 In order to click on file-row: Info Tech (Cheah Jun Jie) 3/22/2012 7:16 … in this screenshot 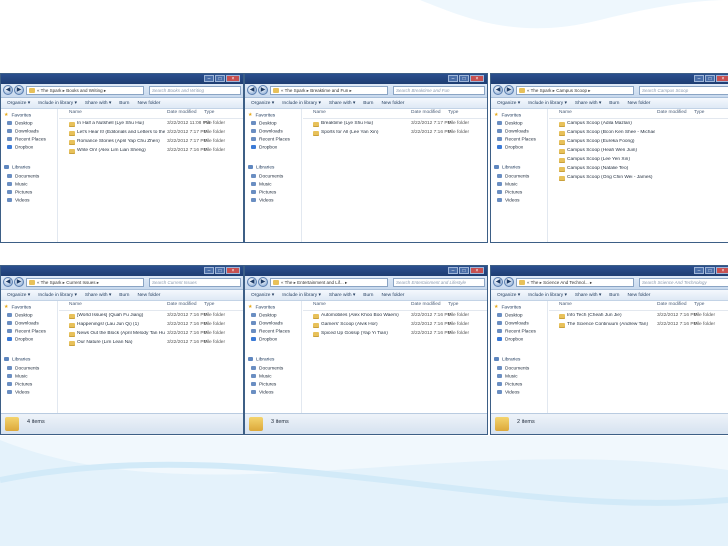, I will do `click(638, 316)`.